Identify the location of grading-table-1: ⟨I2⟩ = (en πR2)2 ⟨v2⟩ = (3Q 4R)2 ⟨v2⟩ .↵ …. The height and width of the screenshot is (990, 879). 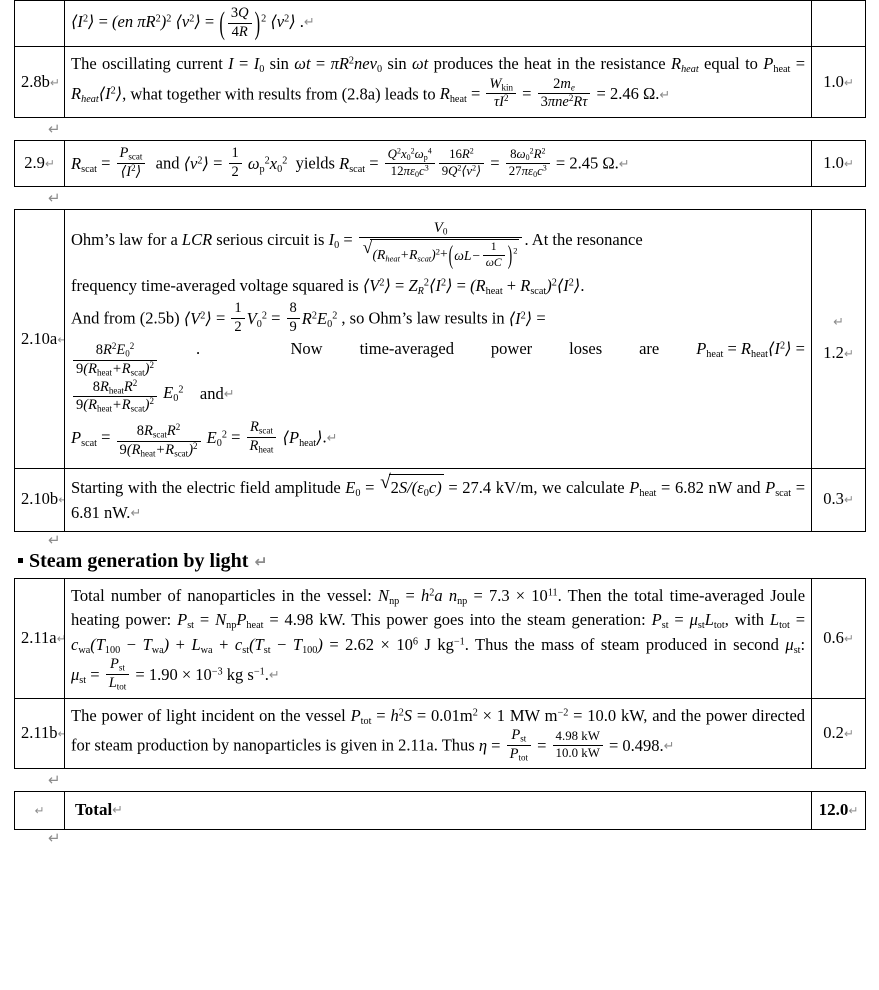
(440, 59).